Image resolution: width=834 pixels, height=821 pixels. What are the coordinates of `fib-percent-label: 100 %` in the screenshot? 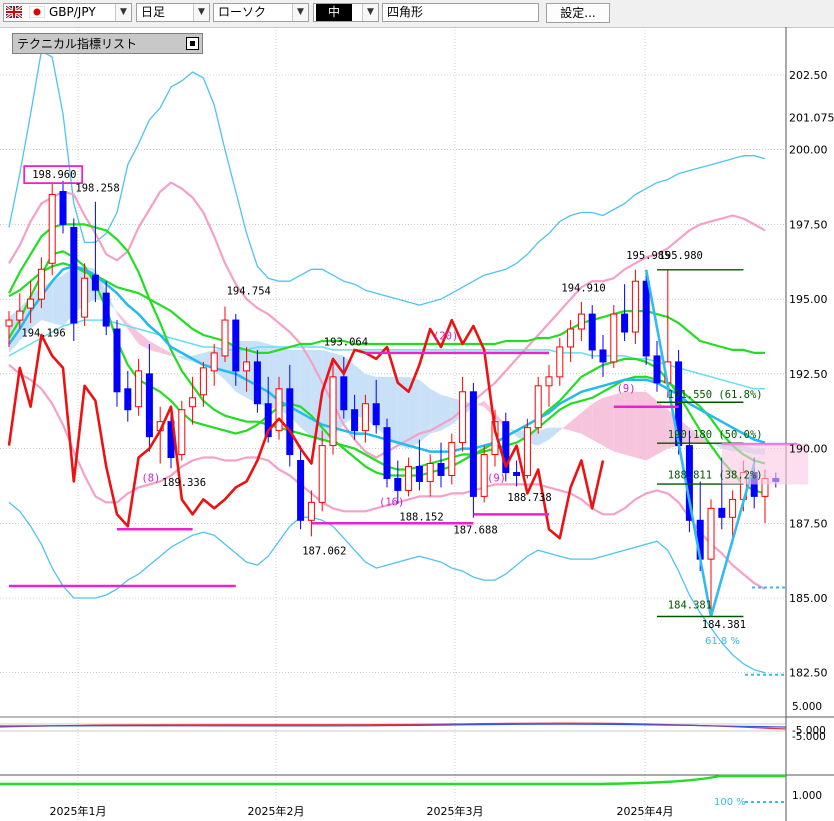 It's located at (730, 802).